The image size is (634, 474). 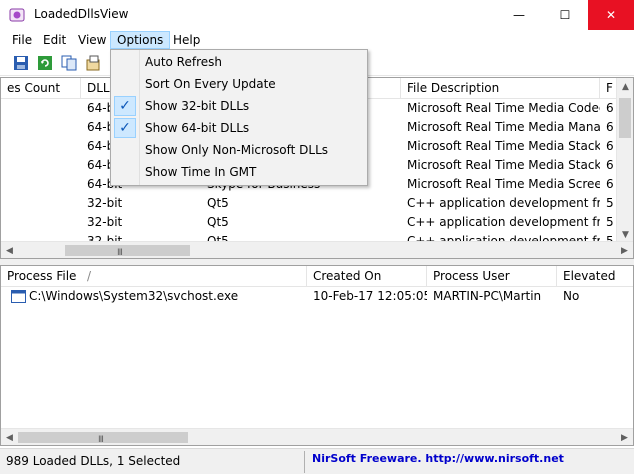 What do you see at coordinates (183, 62) in the screenshot?
I see `menu-item-label: Auto Refresh` at bounding box center [183, 62].